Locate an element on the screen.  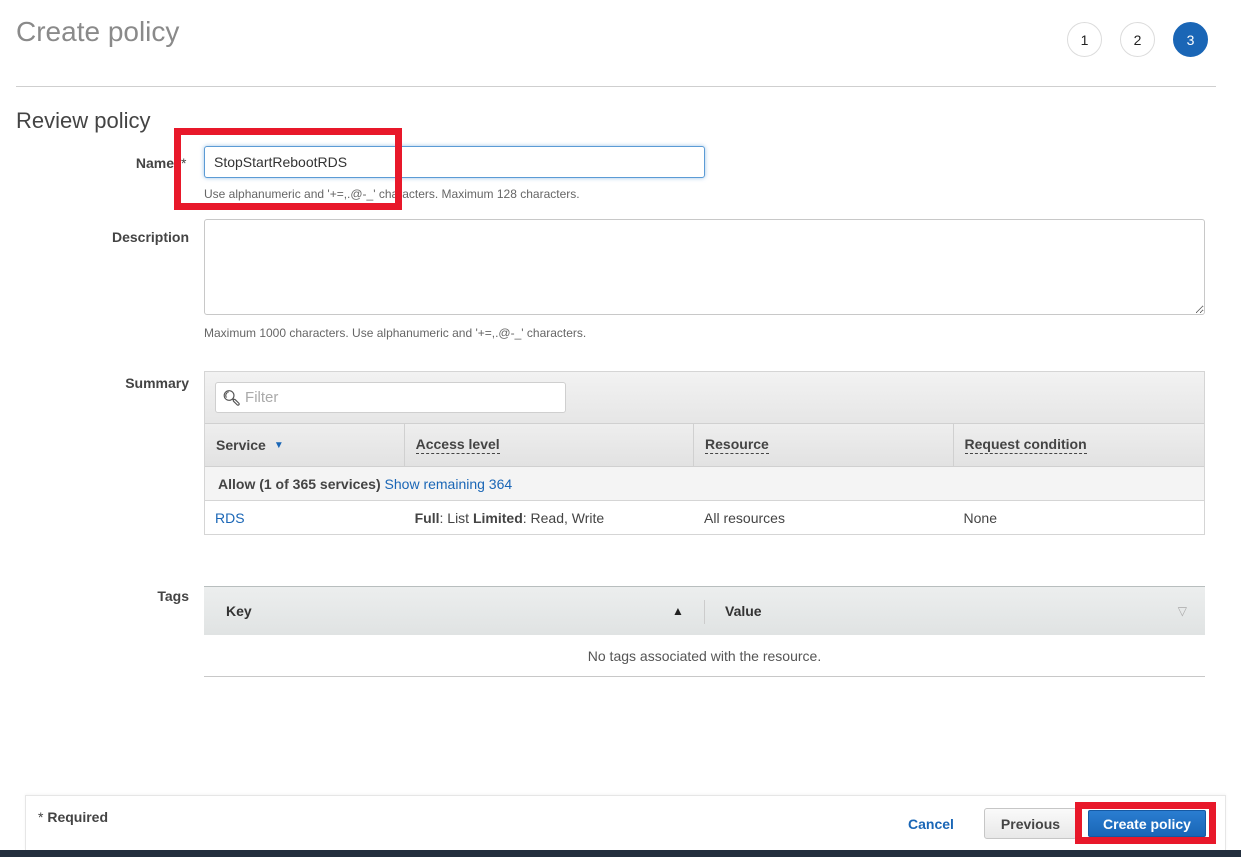
cancel-button: Cancel is located at coordinates (931, 824).